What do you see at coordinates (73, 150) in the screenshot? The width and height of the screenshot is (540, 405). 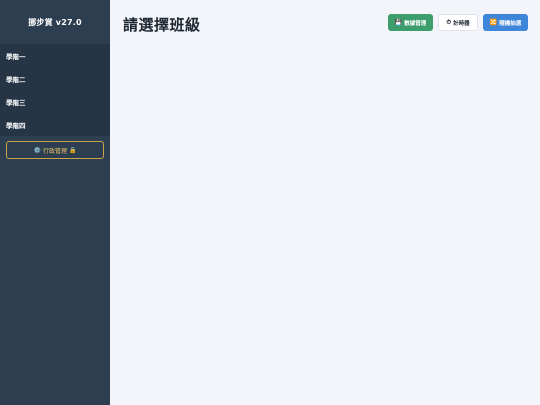 I see `lock-icon: 🔒` at bounding box center [73, 150].